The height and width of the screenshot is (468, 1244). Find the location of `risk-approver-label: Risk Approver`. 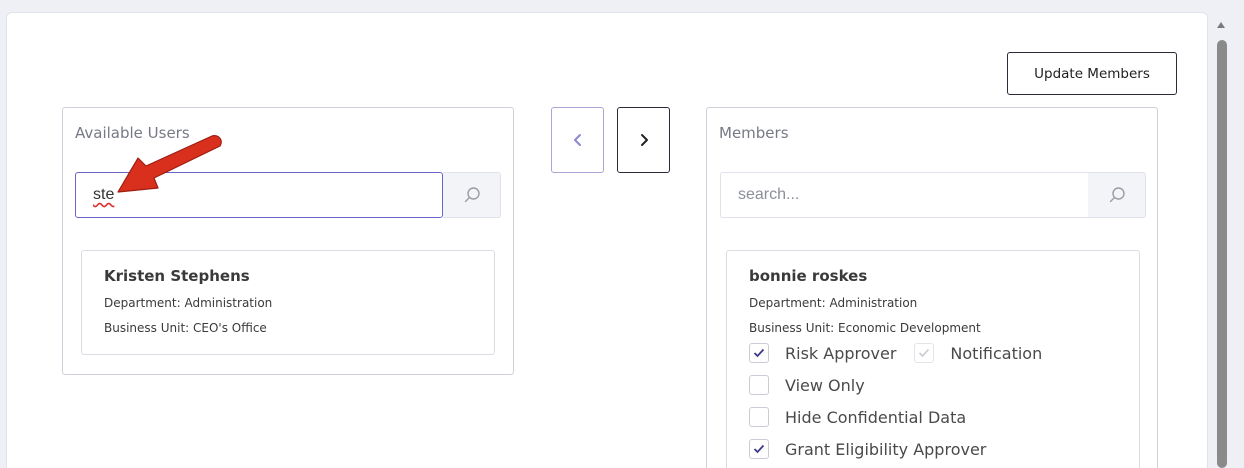

risk-approver-label: Risk Approver is located at coordinates (841, 353).